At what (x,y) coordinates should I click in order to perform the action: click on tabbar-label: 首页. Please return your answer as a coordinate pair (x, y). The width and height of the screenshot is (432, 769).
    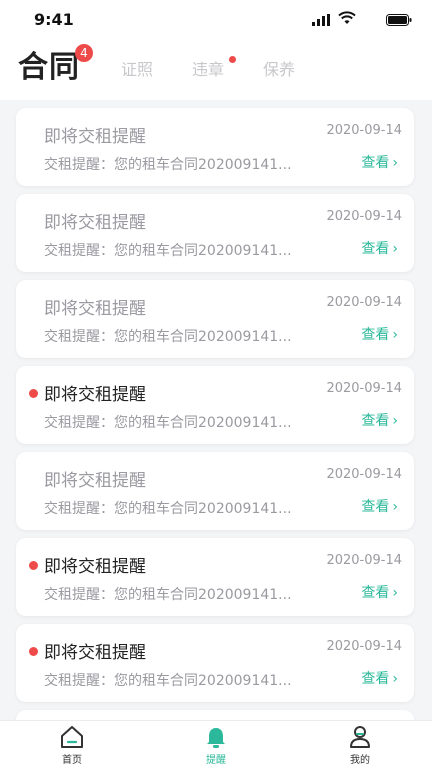
    Looking at the image, I should click on (72, 760).